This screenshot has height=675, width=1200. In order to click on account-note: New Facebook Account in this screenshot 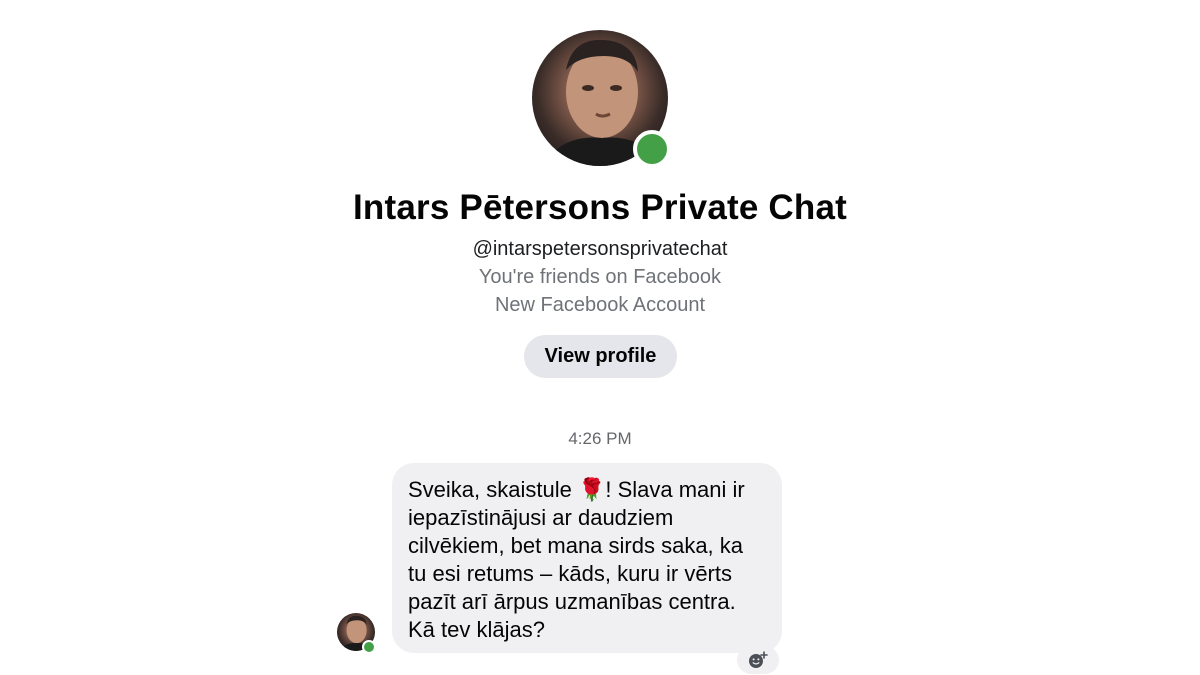, I will do `click(600, 305)`.